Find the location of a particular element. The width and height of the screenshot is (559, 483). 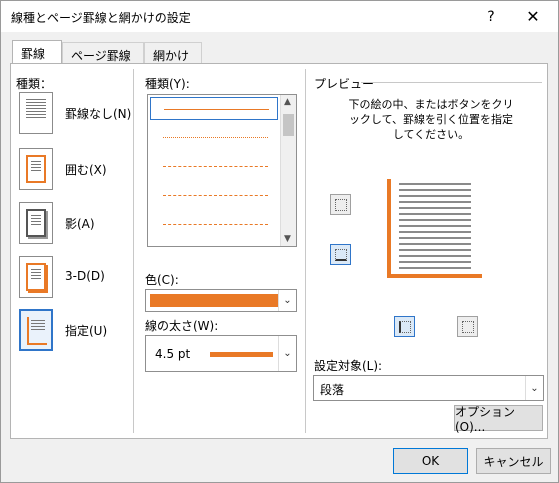

color-label: 色(C): is located at coordinates (162, 280).